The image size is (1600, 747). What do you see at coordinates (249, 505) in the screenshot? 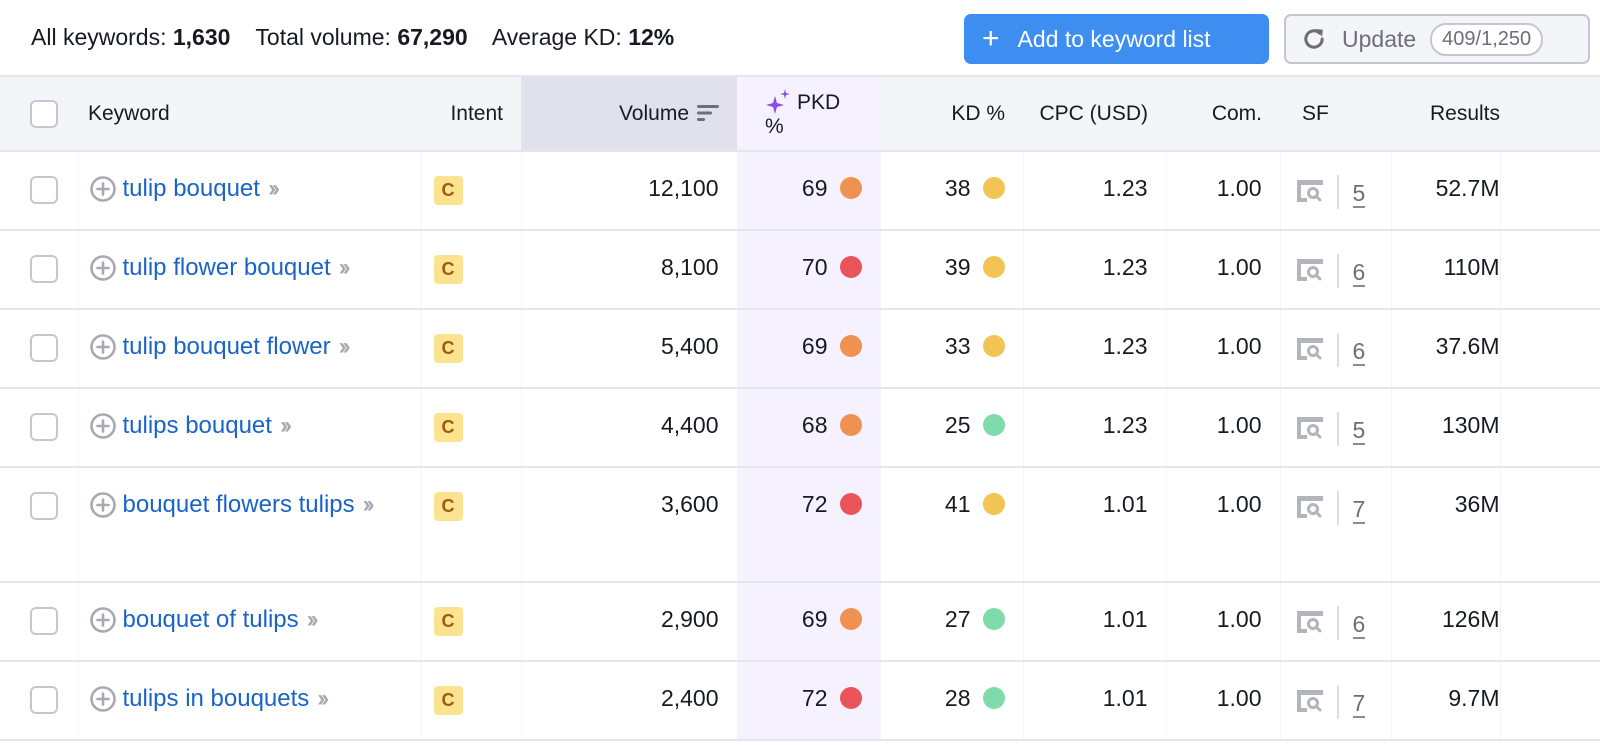
I see `keyword-link: bouquet flowers tulips ››` at bounding box center [249, 505].